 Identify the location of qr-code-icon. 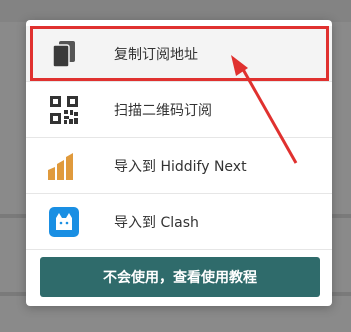
(64, 110).